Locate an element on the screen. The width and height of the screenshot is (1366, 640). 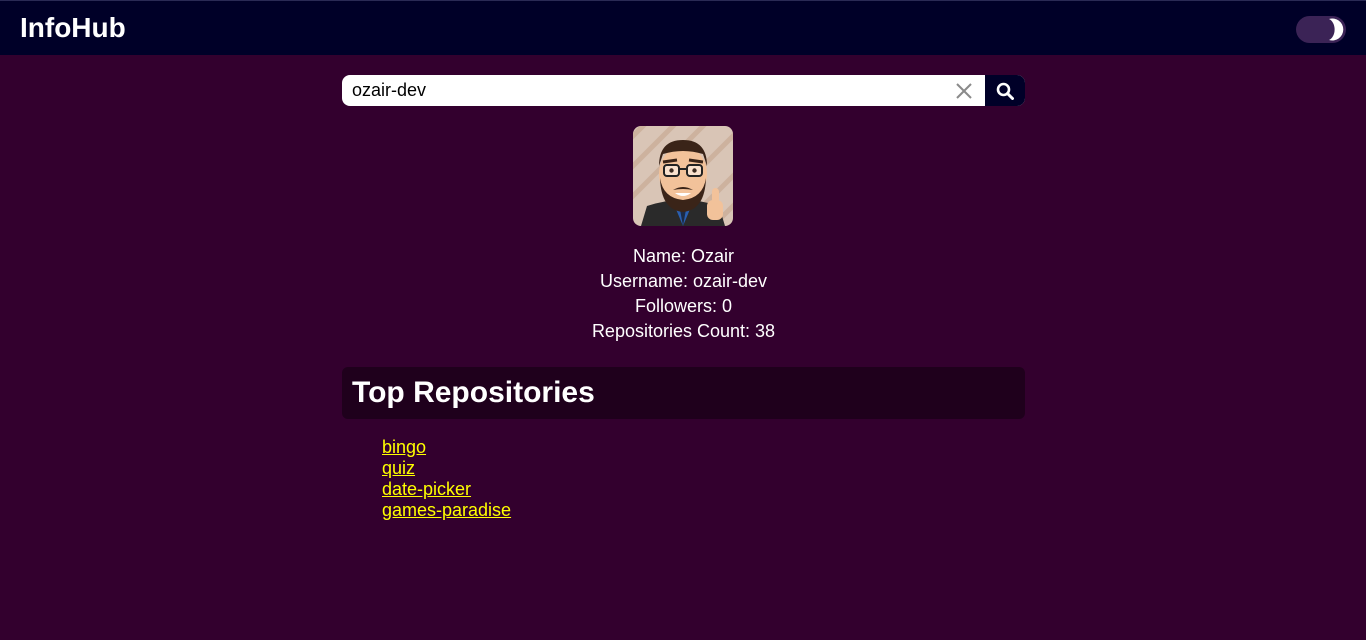
avatar-image is located at coordinates (683, 176).